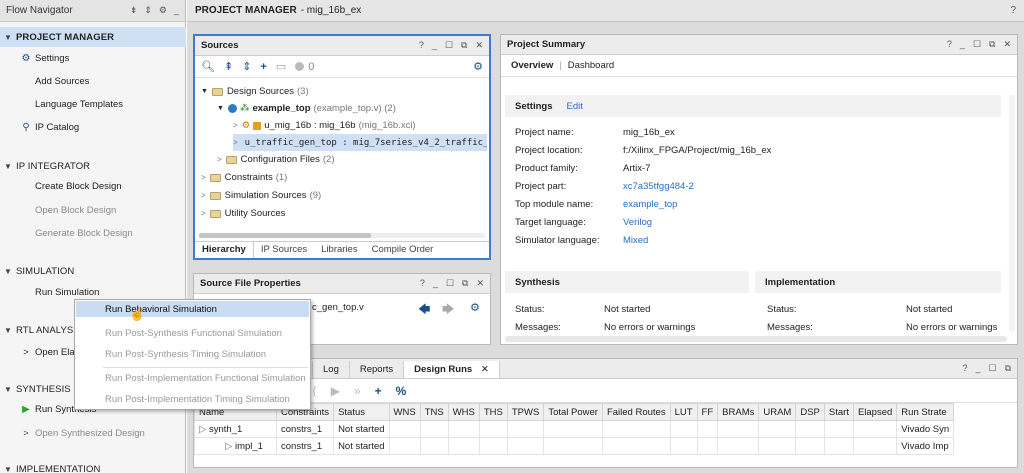 Image resolution: width=1024 pixels, height=473 pixels. What do you see at coordinates (707, 412) in the screenshot?
I see `column-header: FF` at bounding box center [707, 412].